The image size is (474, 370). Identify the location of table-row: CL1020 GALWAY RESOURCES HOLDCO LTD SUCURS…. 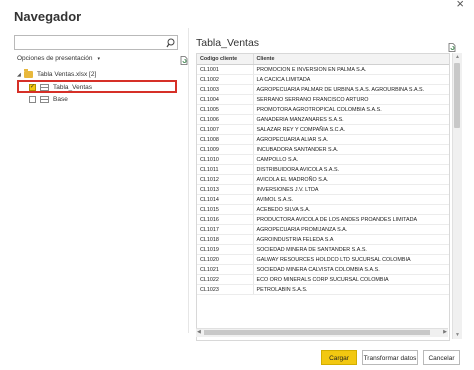
(323, 259).